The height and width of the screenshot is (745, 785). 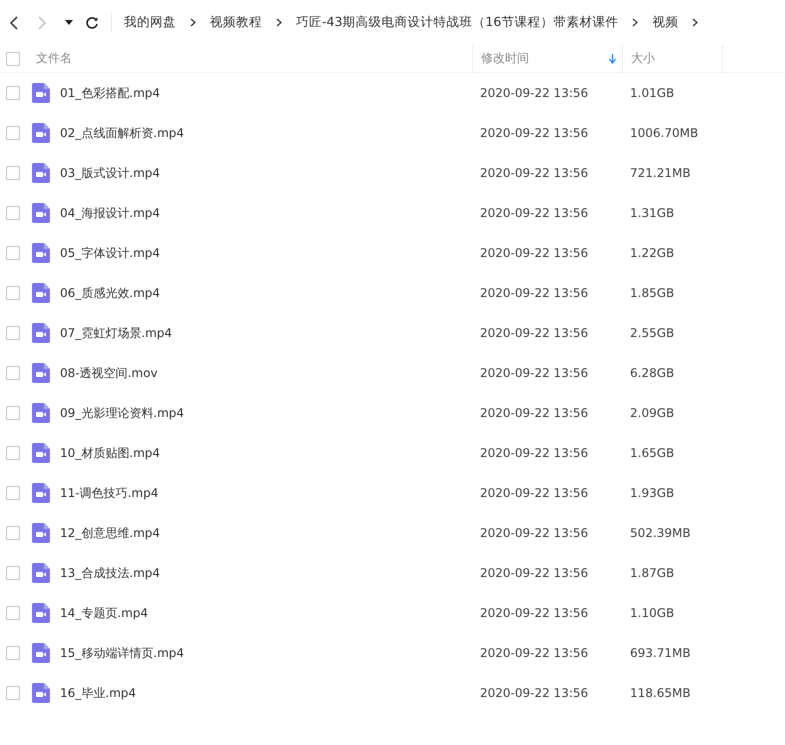 What do you see at coordinates (92, 23) in the screenshot?
I see `refresh-icon` at bounding box center [92, 23].